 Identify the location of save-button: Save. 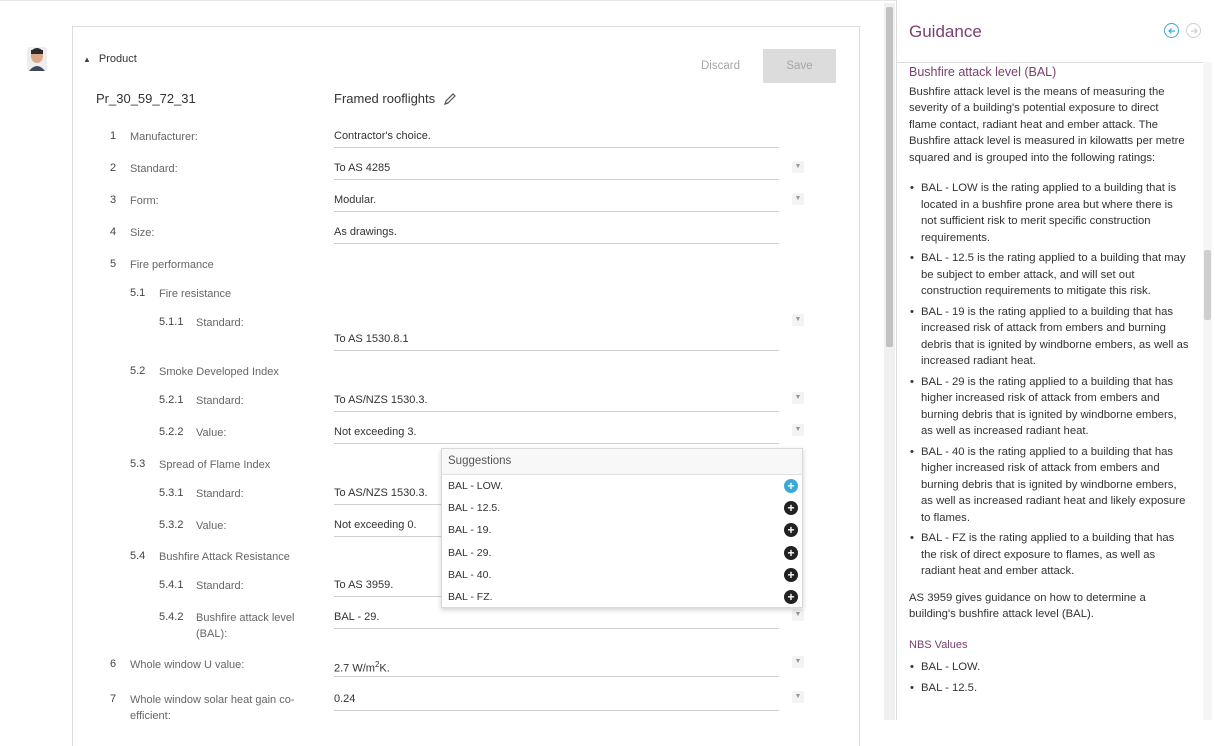
(799, 66).